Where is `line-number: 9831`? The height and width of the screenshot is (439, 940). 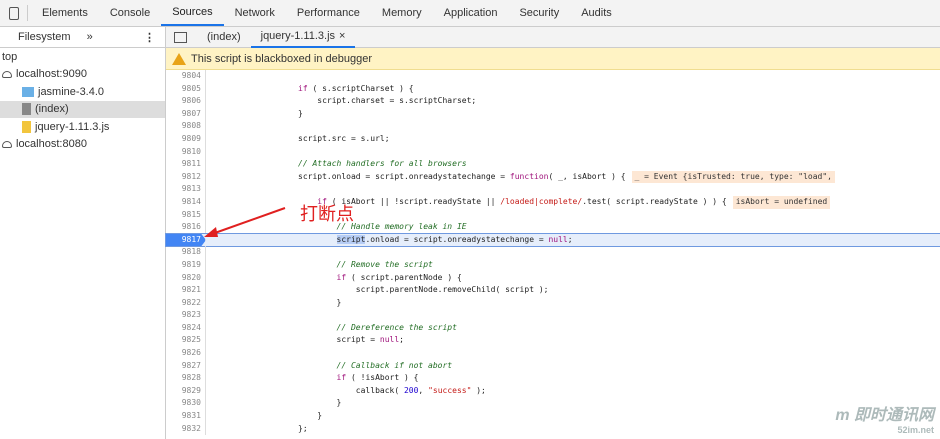 line-number: 9831 is located at coordinates (186, 416).